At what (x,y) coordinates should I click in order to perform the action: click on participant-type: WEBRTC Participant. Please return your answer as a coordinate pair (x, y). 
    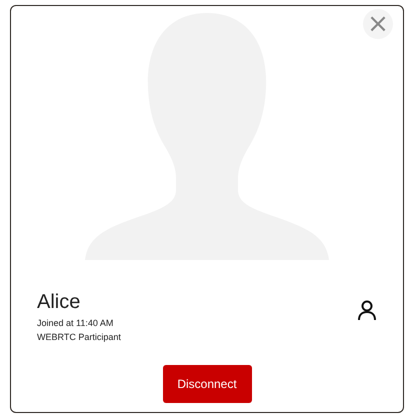
    Looking at the image, I should click on (79, 337).